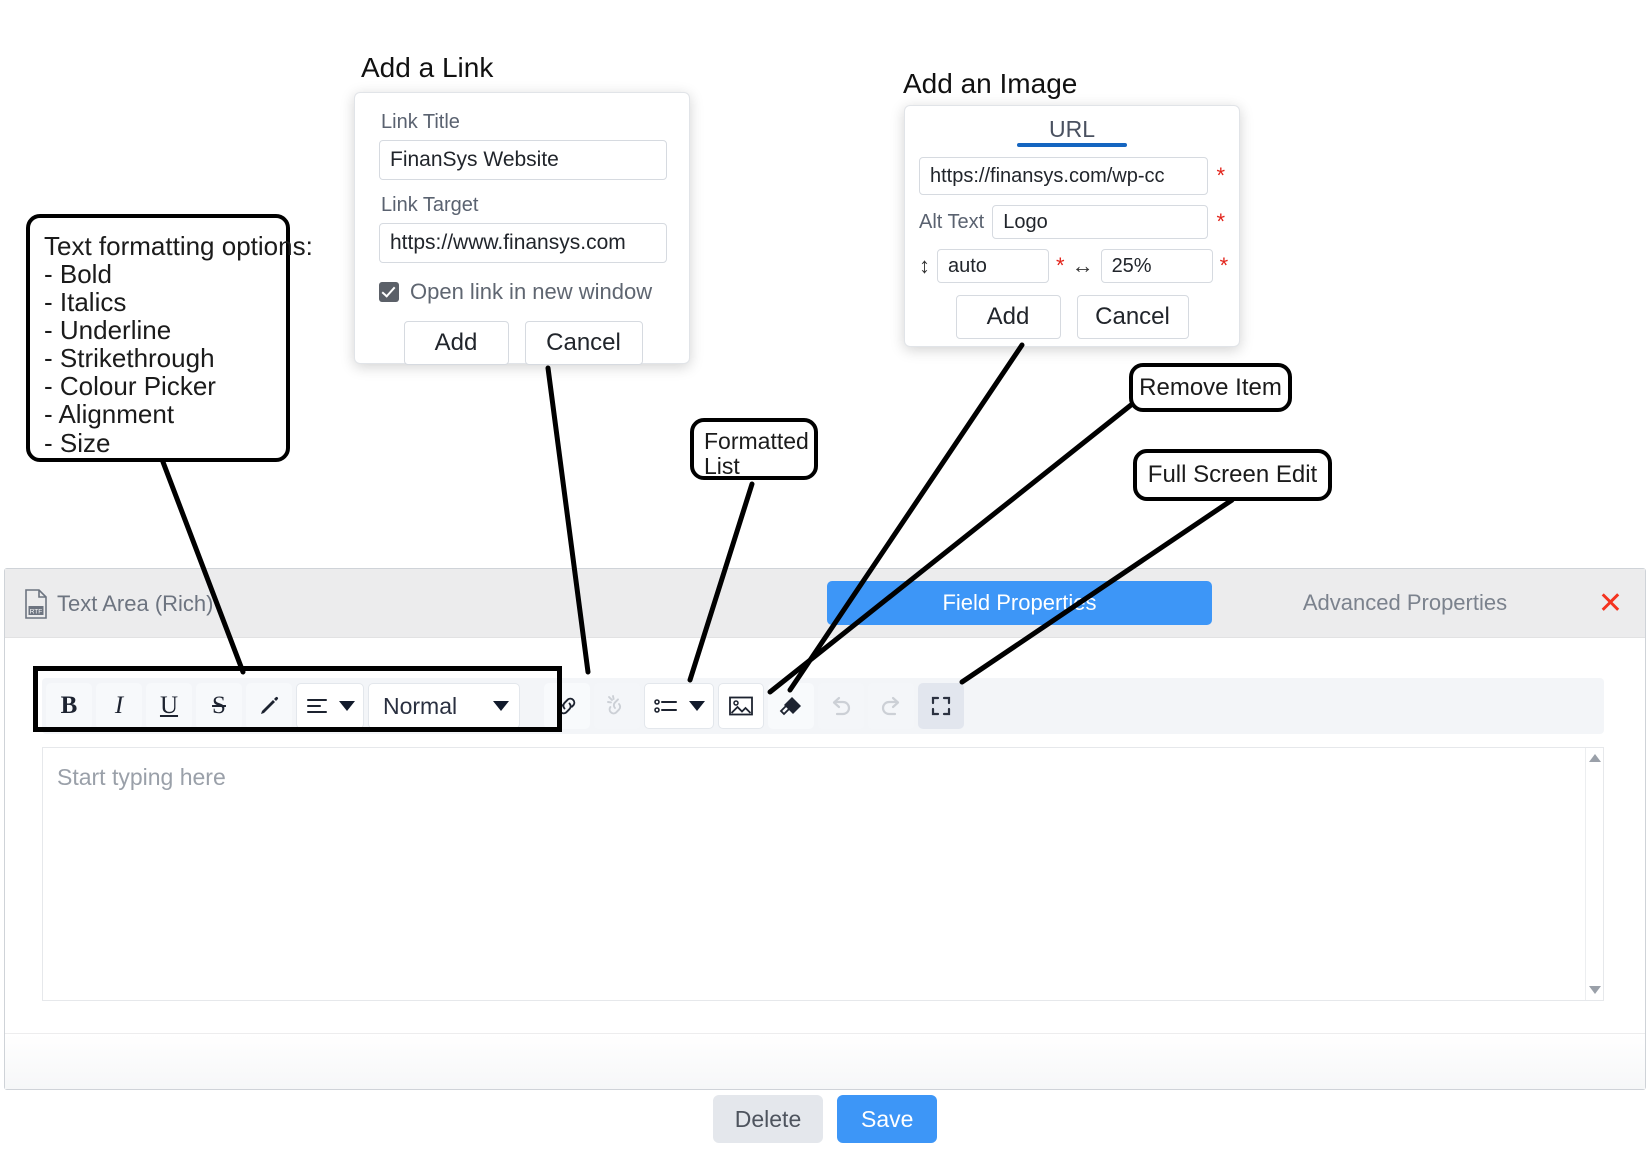 The width and height of the screenshot is (1650, 1164). I want to click on pen-icon, so click(270, 705).